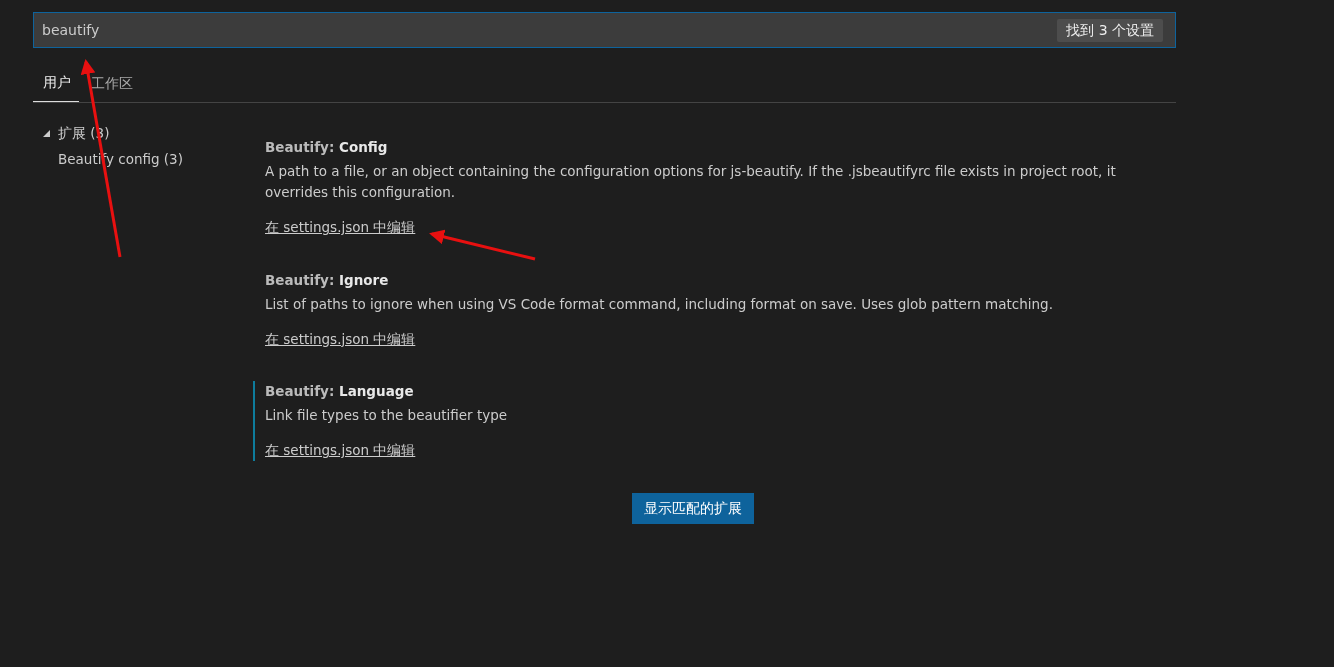 This screenshot has width=1334, height=667. Describe the element at coordinates (659, 304) in the screenshot. I see `setting-description: List of paths to ignore when using VS Code format command, including format on save. Uses glob pattern matching.` at that location.